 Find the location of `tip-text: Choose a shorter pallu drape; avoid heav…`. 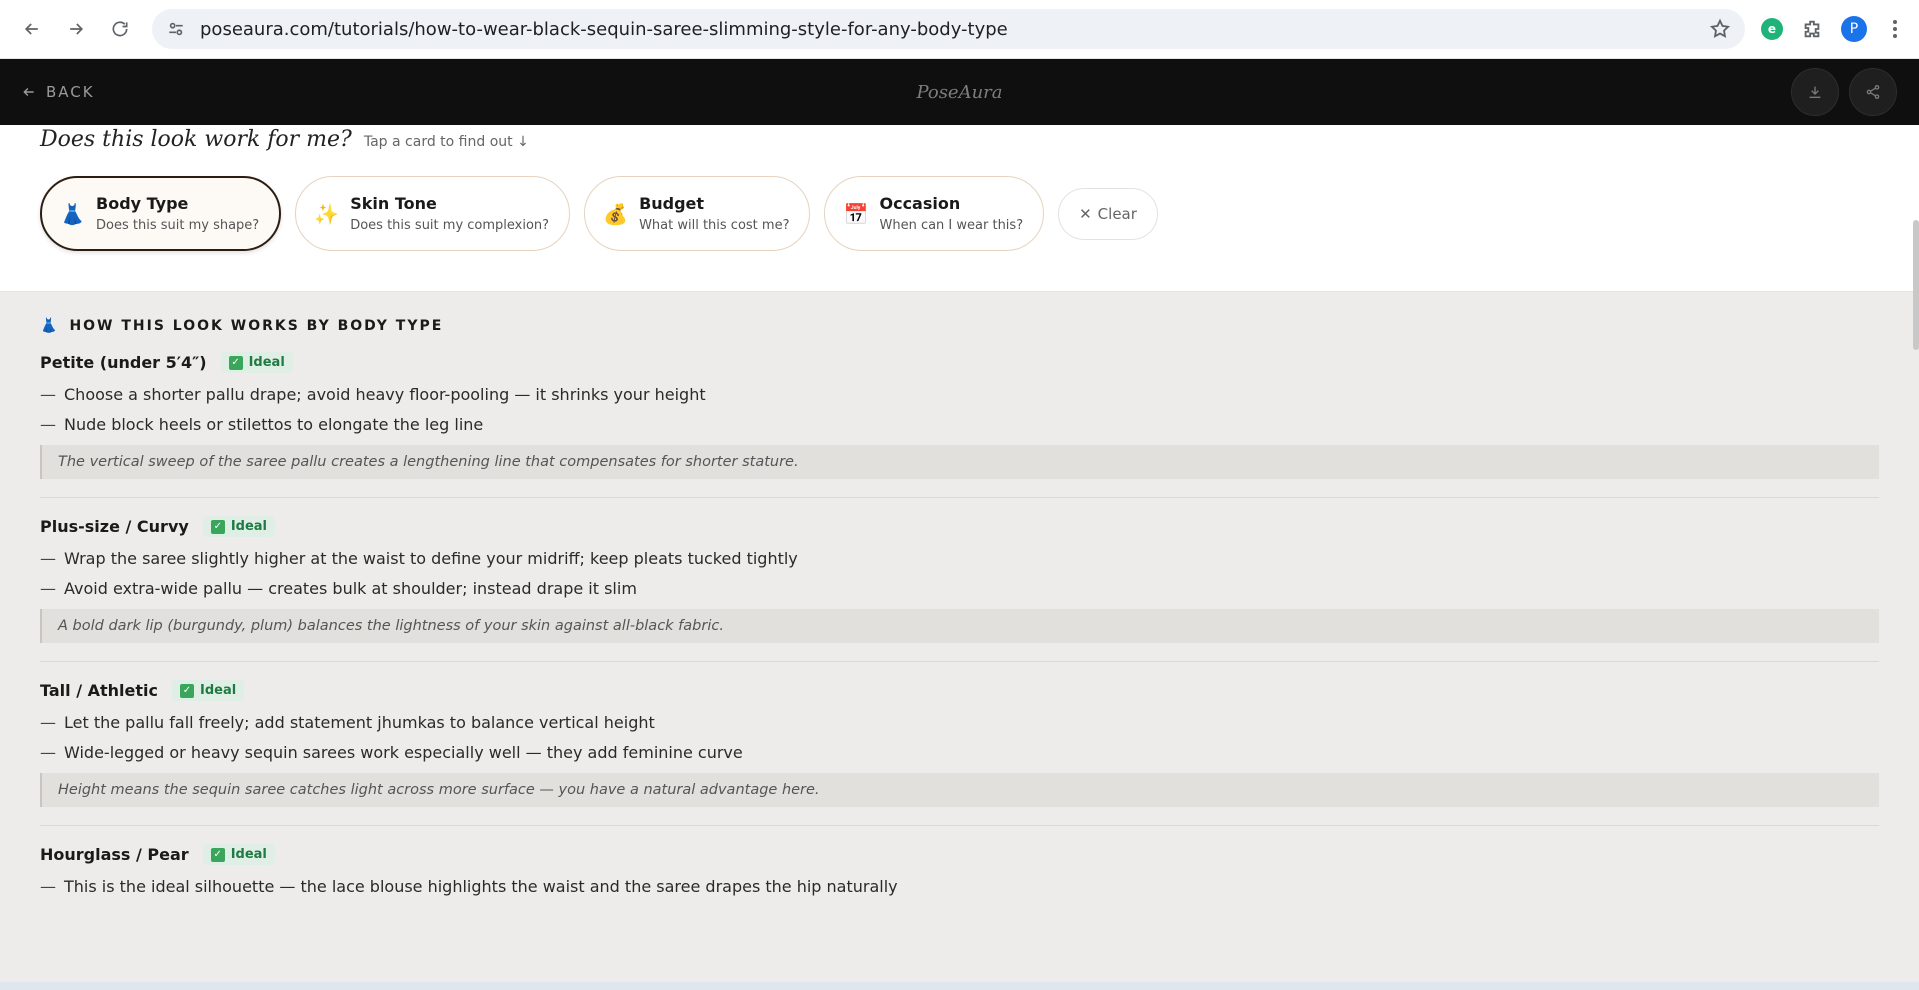

tip-text: Choose a shorter pallu drape; avoid heav… is located at coordinates (385, 394).